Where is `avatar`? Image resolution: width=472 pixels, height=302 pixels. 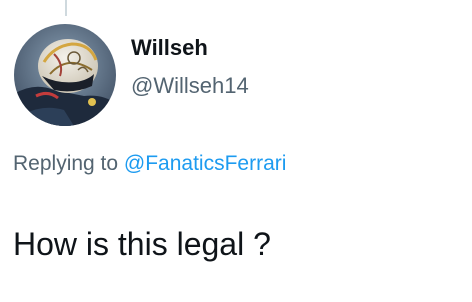 avatar is located at coordinates (65, 75).